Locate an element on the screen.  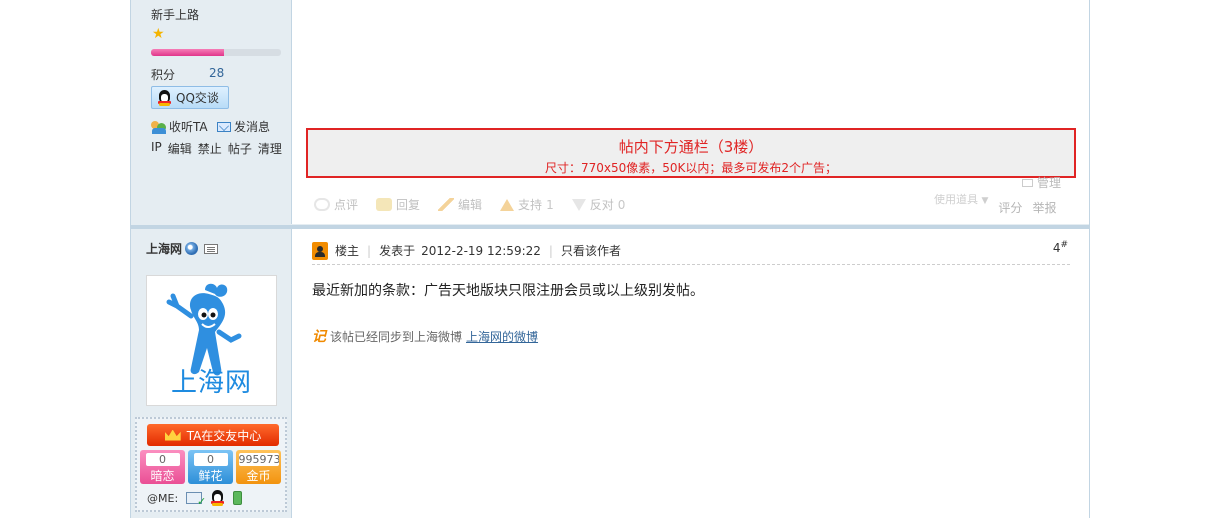
avatar: 上海网 is located at coordinates (211, 340).